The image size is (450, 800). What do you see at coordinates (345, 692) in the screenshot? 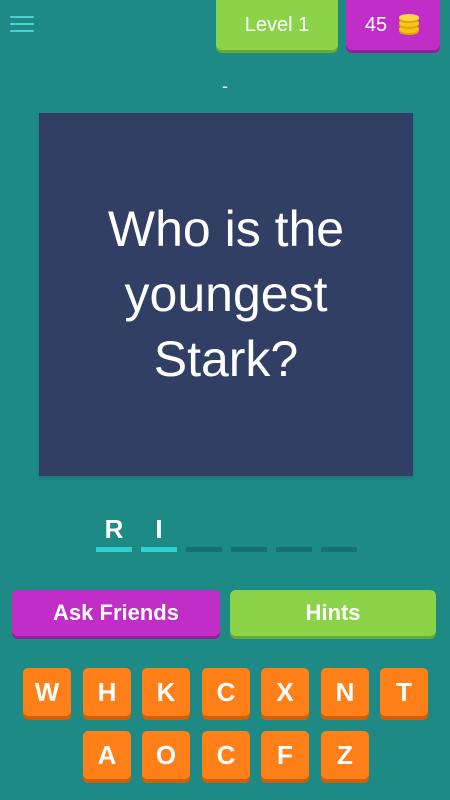
I see `letter-key: N` at bounding box center [345, 692].